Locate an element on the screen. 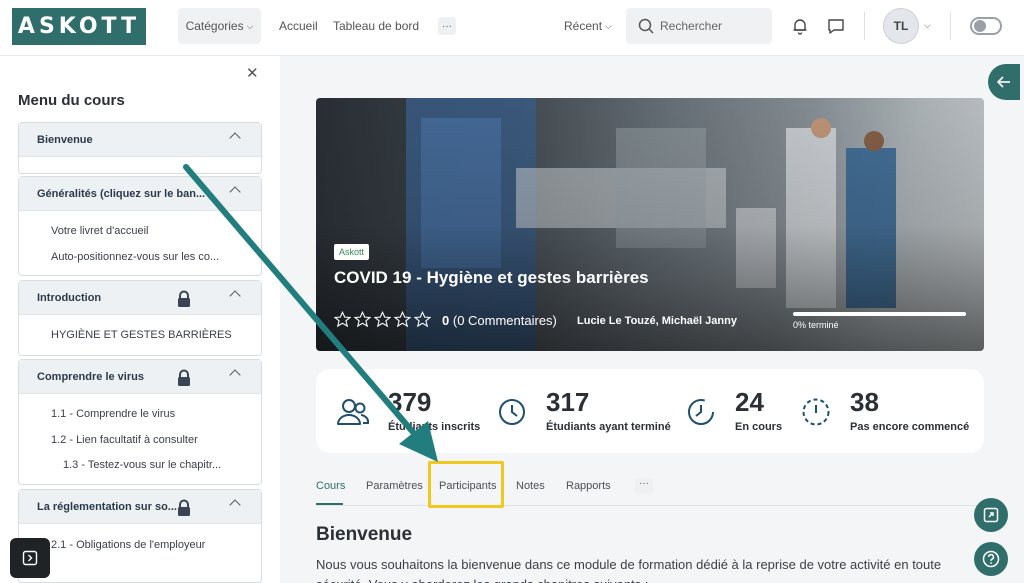 This screenshot has width=1024, height=583. users-icon is located at coordinates (353, 412).